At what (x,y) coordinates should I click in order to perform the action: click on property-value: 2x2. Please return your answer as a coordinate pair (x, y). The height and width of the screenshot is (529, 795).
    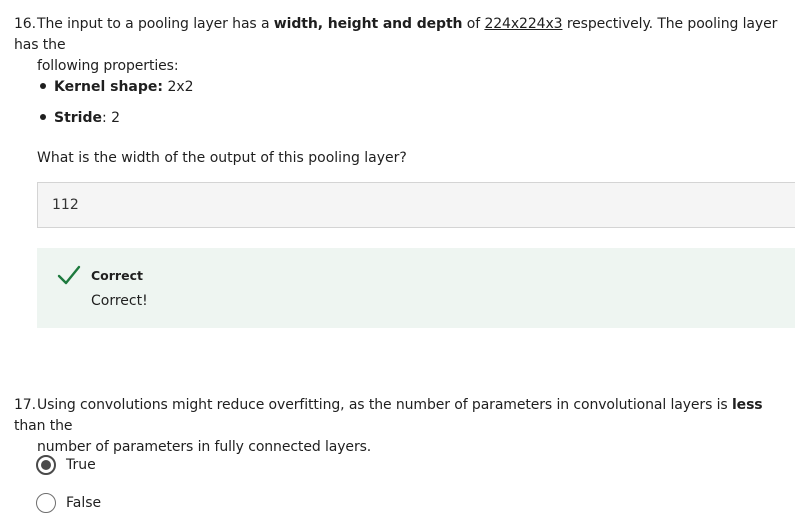
    Looking at the image, I should click on (178, 87).